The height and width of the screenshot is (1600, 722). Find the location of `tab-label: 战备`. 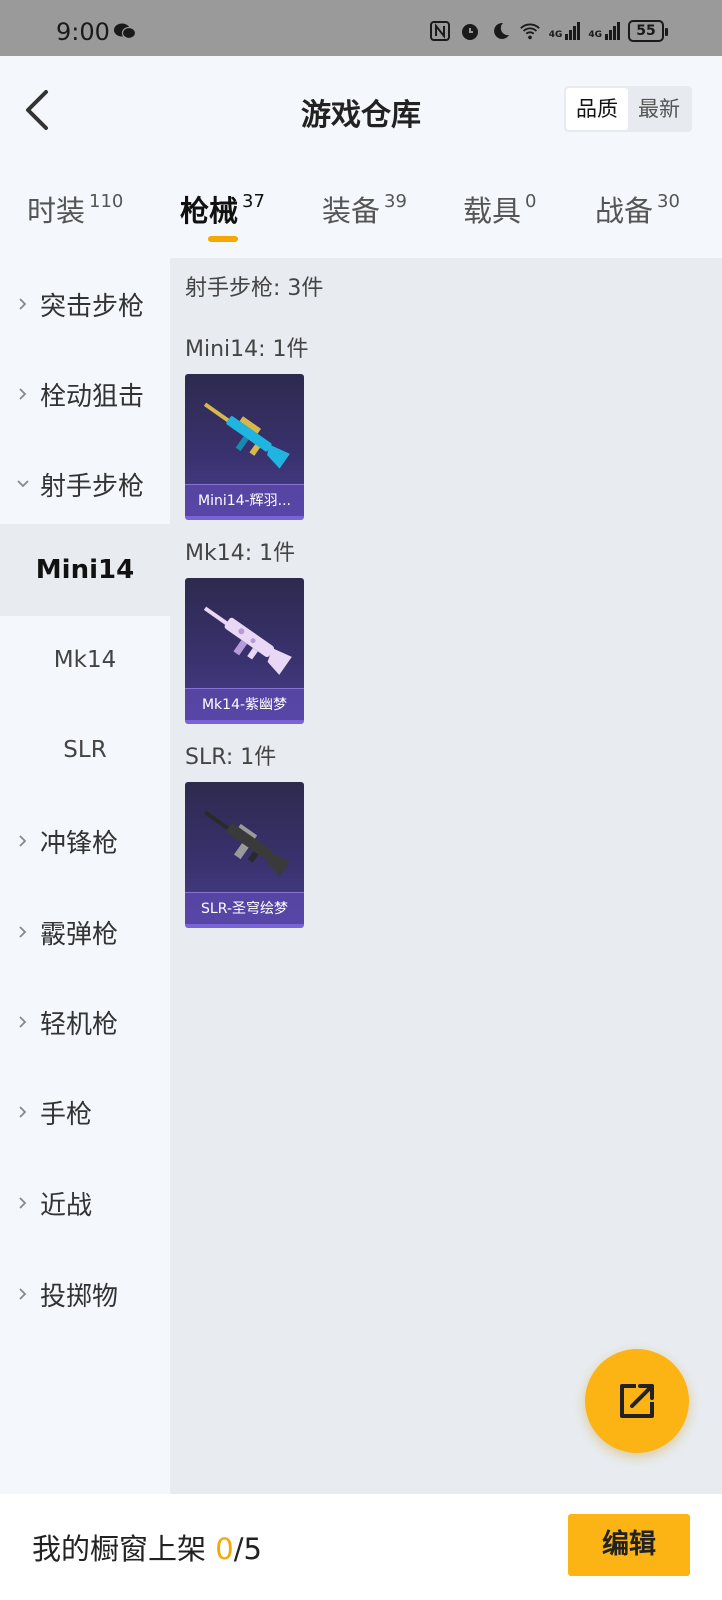

tab-label: 战备 is located at coordinates (624, 211).